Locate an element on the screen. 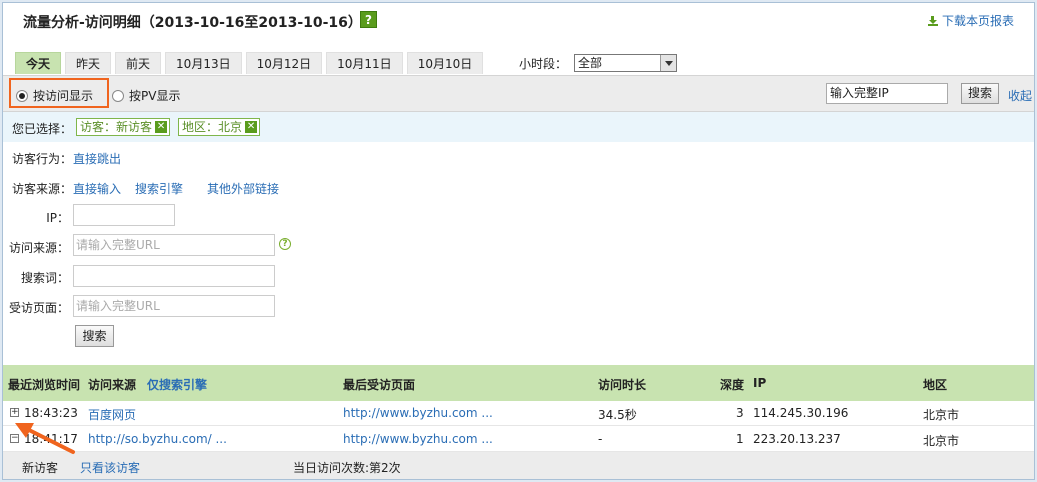 The width and height of the screenshot is (1037, 482). filter-chip-text: 地区：北京 is located at coordinates (212, 127).